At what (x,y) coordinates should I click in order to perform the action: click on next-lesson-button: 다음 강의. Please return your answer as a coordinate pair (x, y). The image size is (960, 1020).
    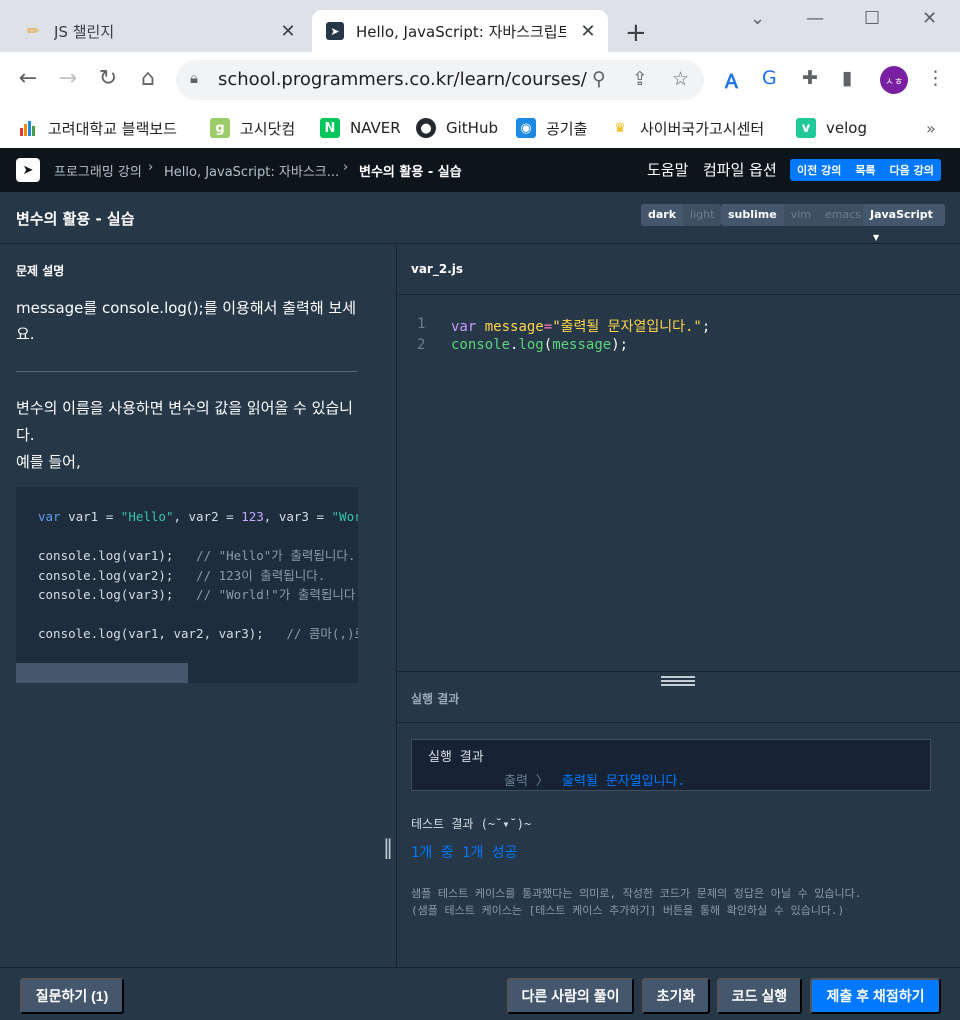
    Looking at the image, I should click on (912, 170).